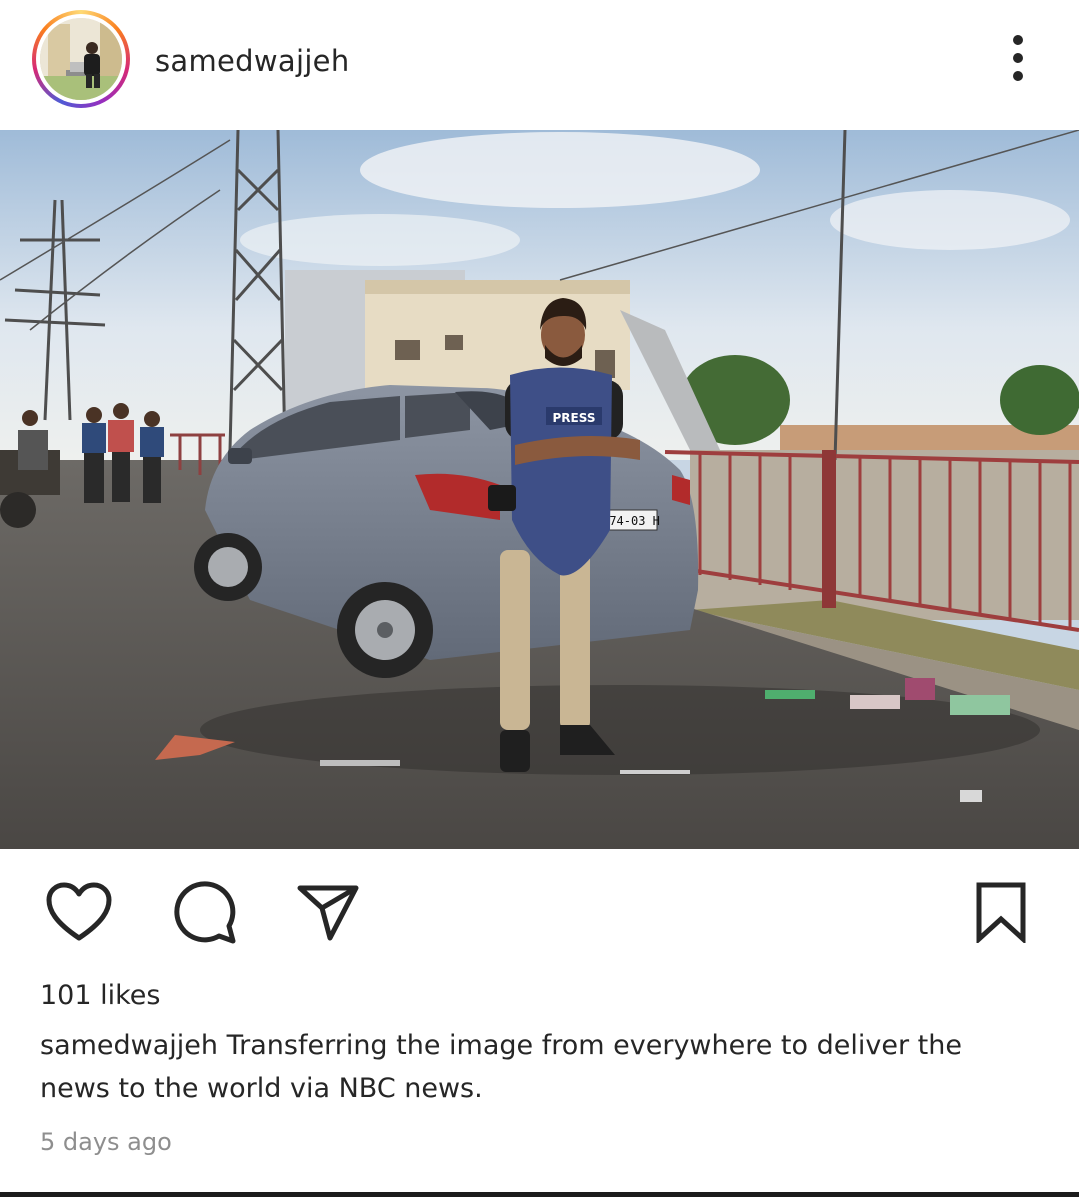 The image size is (1079, 1197). Describe the element at coordinates (539, 914) in the screenshot. I see `post-action-bar` at that location.